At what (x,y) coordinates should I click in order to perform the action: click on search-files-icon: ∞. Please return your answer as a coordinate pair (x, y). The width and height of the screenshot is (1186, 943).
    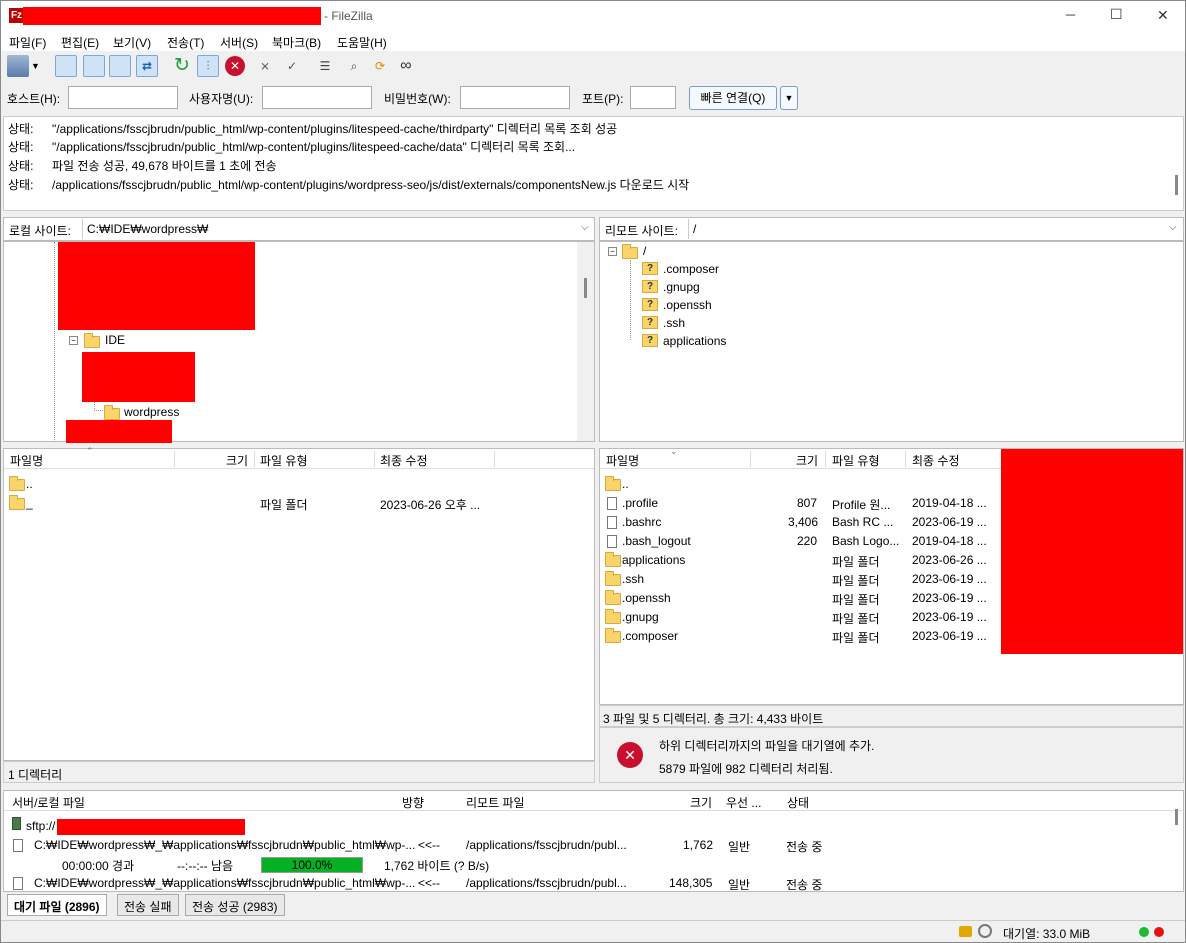
    Looking at the image, I should click on (406, 66).